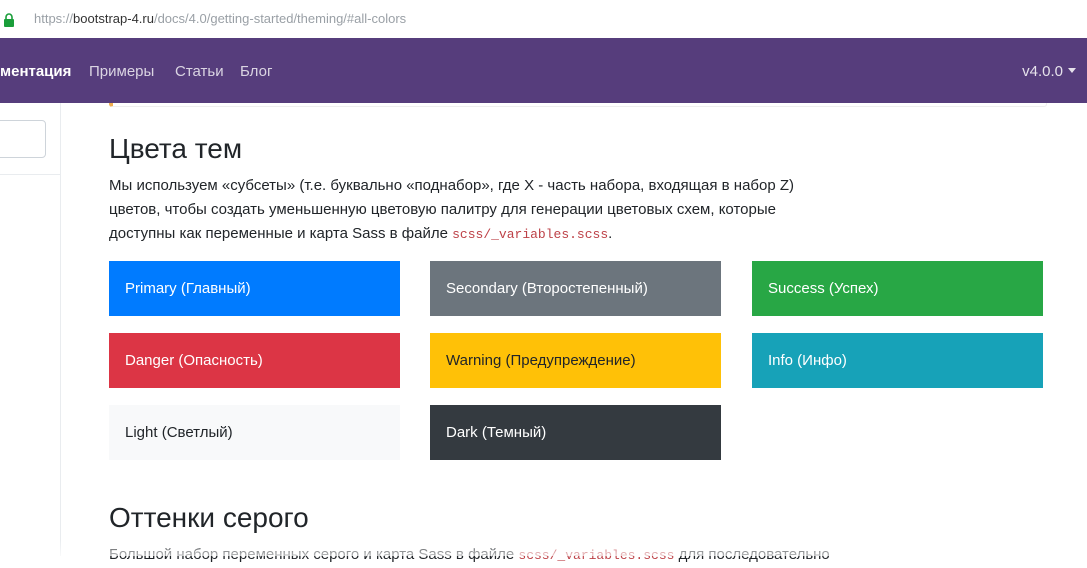 The image size is (1087, 568). What do you see at coordinates (575, 432) in the screenshot?
I see `swatch-dark: Dark (Темный)` at bounding box center [575, 432].